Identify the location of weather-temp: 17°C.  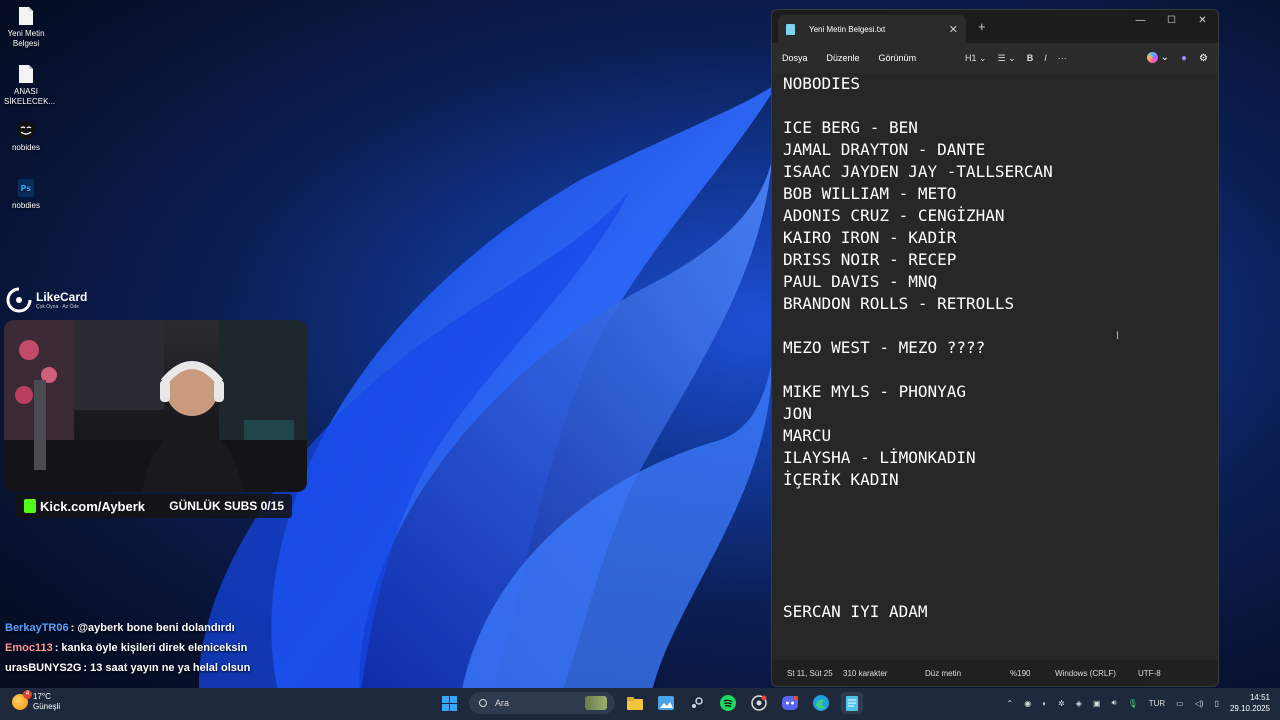
(42, 696).